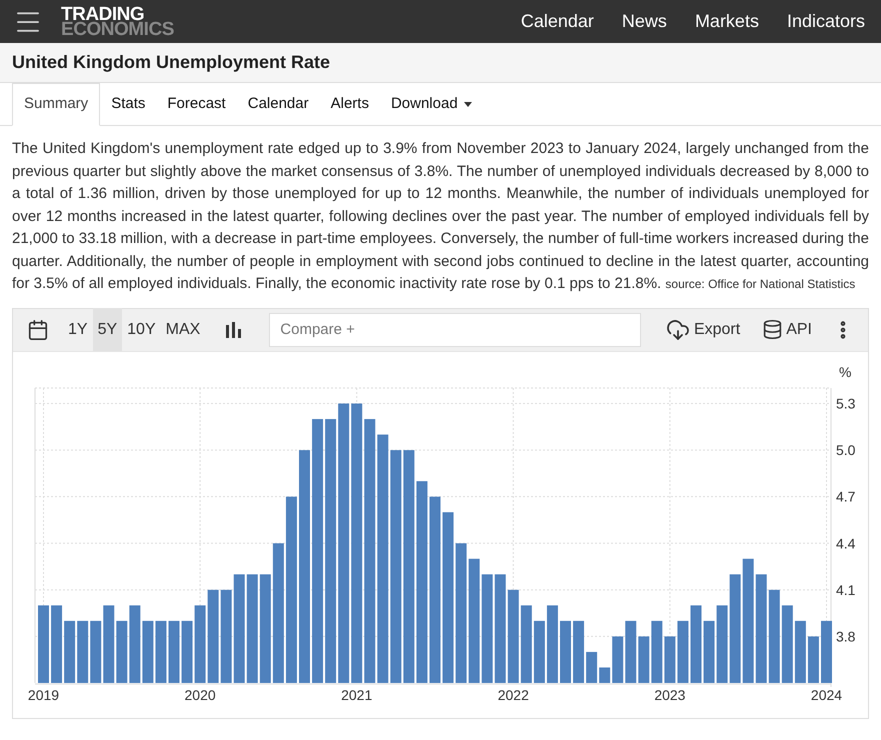 This screenshot has width=881, height=740. I want to click on y-tick-label: 5.0, so click(846, 450).